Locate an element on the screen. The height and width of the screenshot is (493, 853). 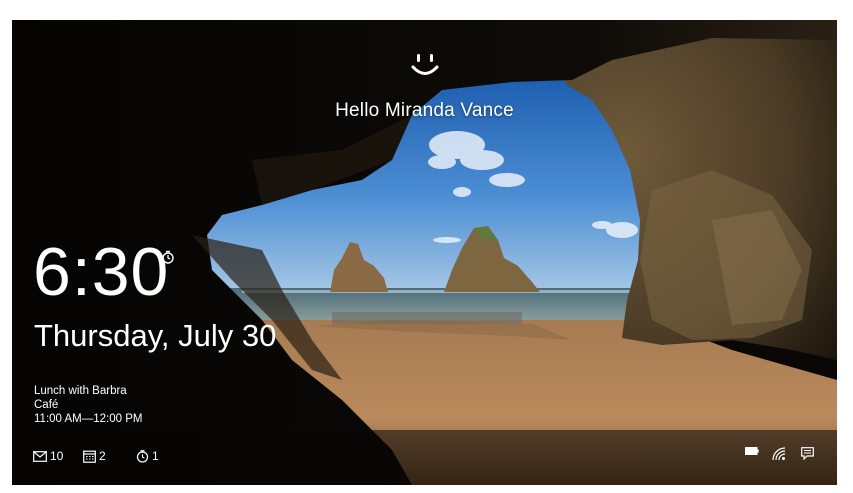
wifi-icon is located at coordinates (779, 454).